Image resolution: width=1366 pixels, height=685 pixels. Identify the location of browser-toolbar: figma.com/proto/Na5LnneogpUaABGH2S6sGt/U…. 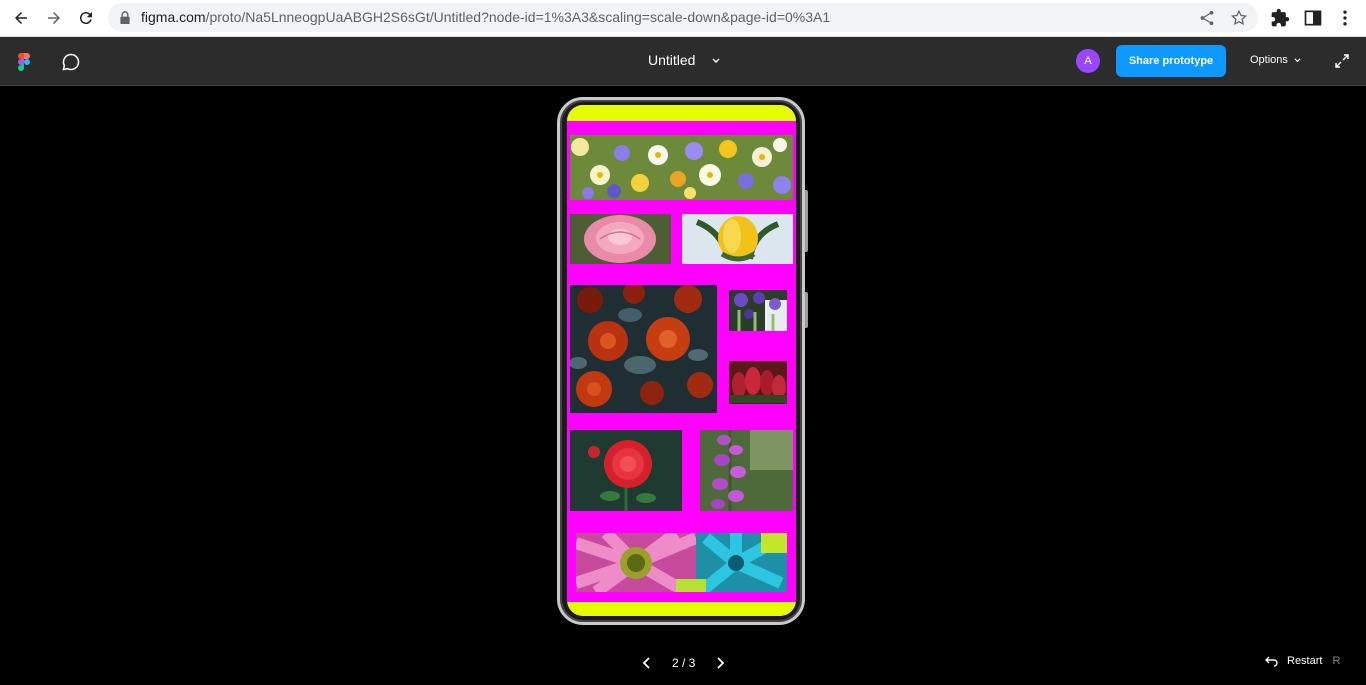
(683, 18).